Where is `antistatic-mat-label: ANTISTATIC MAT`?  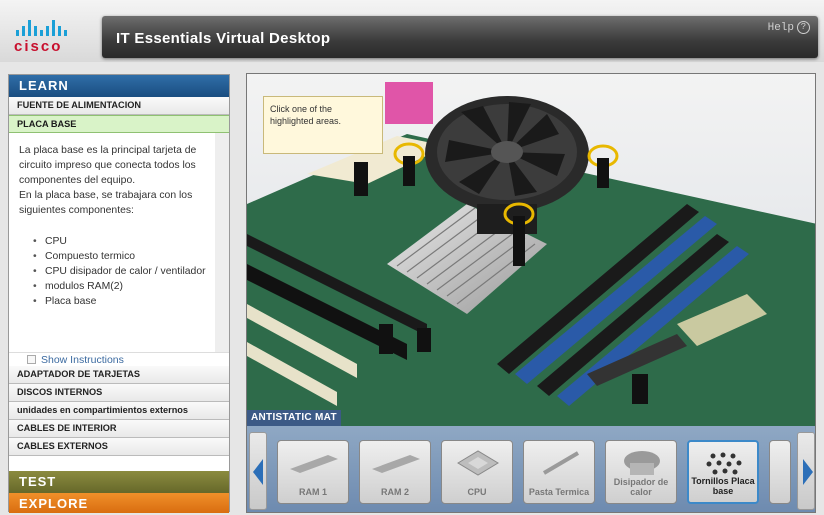 antistatic-mat-label: ANTISTATIC MAT is located at coordinates (294, 418).